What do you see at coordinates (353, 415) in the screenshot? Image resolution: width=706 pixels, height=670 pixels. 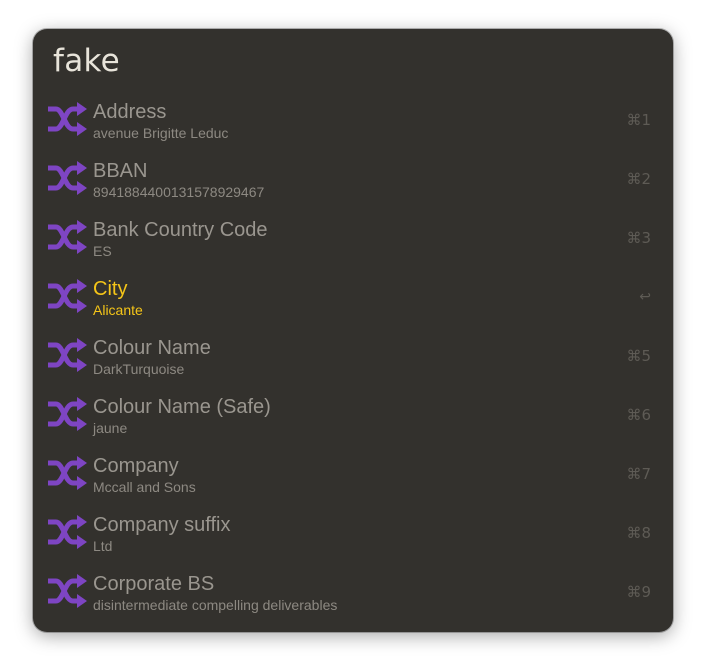 I see `result-item-colour-name-safe: Colour Name (Safe) jaune ⌘6` at bounding box center [353, 415].